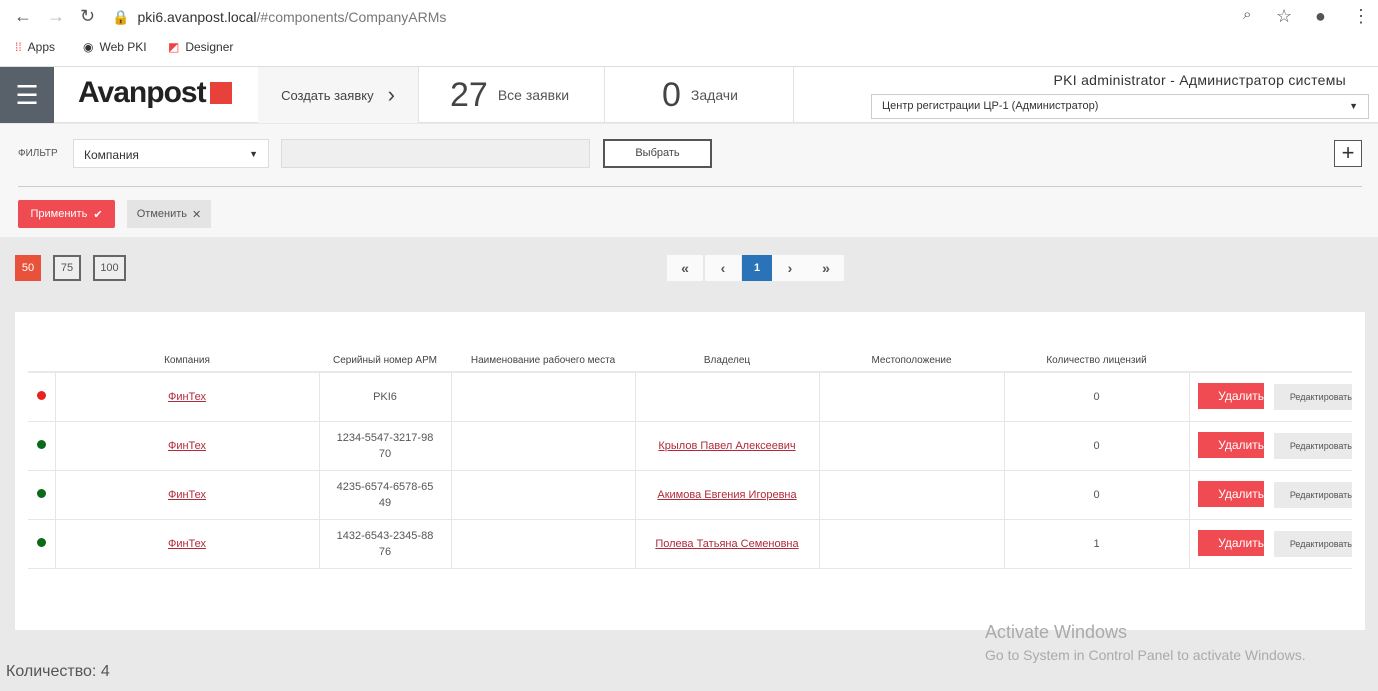 The height and width of the screenshot is (691, 1378). I want to click on bookmark-label: Web PKI, so click(123, 47).